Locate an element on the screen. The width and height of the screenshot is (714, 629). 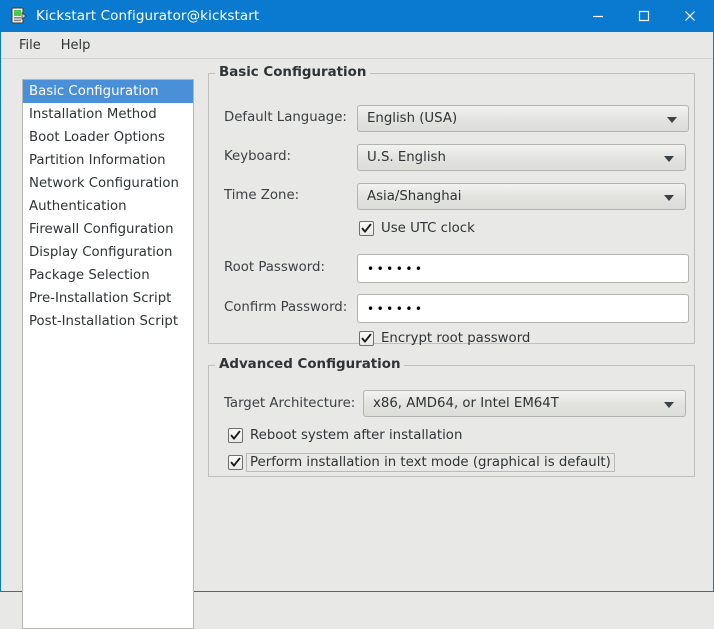
sidebar-item-pre-installation-script: Pre-Installation Script is located at coordinates (108, 298).